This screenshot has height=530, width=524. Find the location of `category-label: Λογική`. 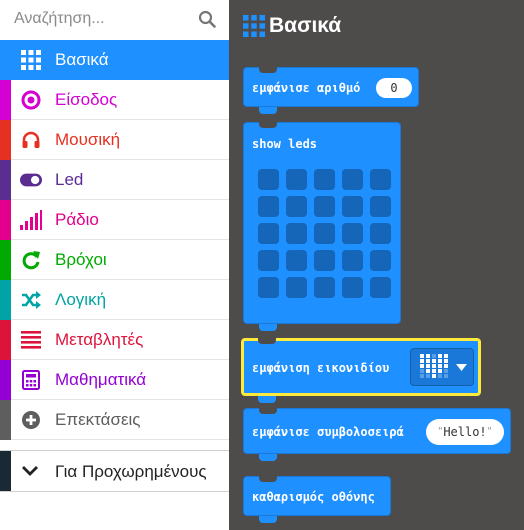

category-label: Λογική is located at coordinates (81, 299).